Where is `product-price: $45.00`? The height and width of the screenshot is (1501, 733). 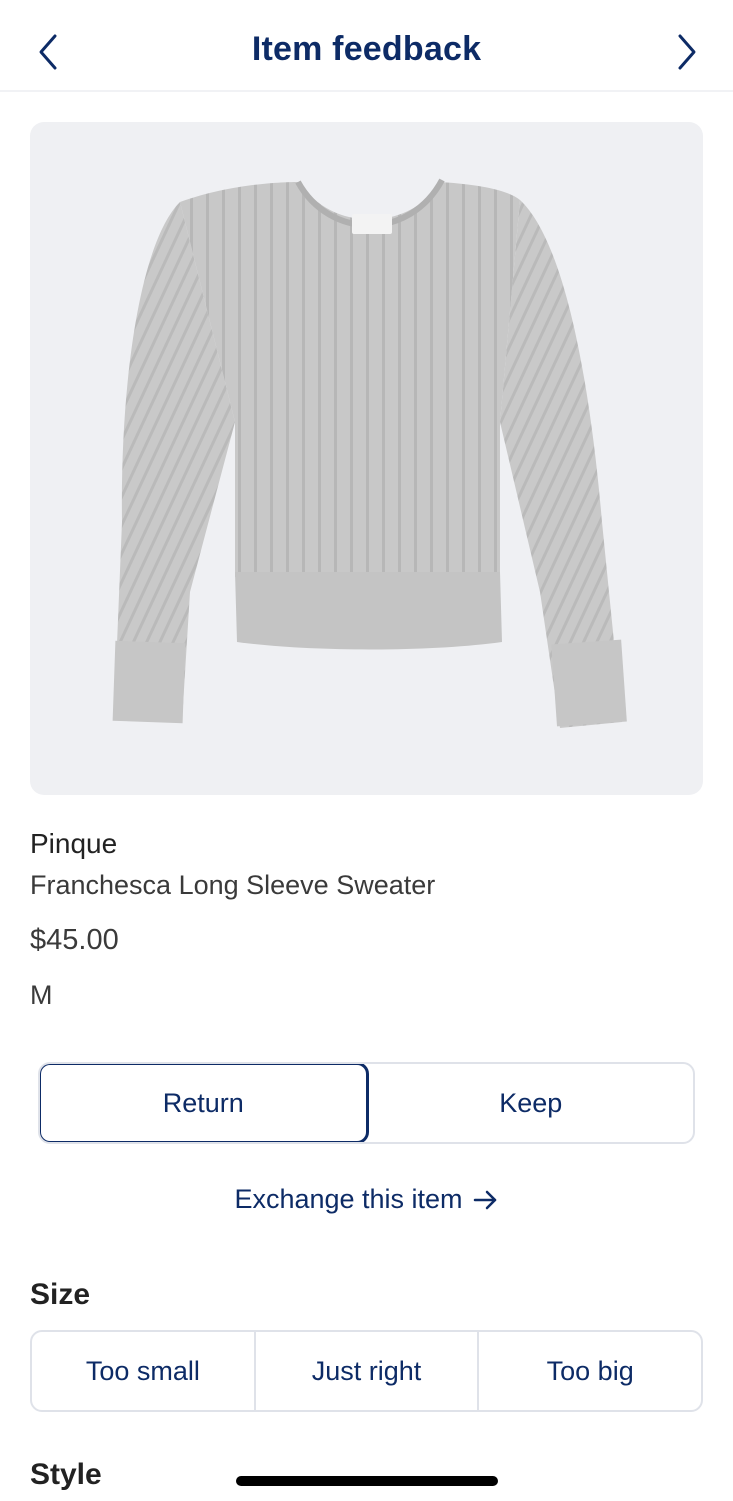
product-price: $45.00 is located at coordinates (74, 940).